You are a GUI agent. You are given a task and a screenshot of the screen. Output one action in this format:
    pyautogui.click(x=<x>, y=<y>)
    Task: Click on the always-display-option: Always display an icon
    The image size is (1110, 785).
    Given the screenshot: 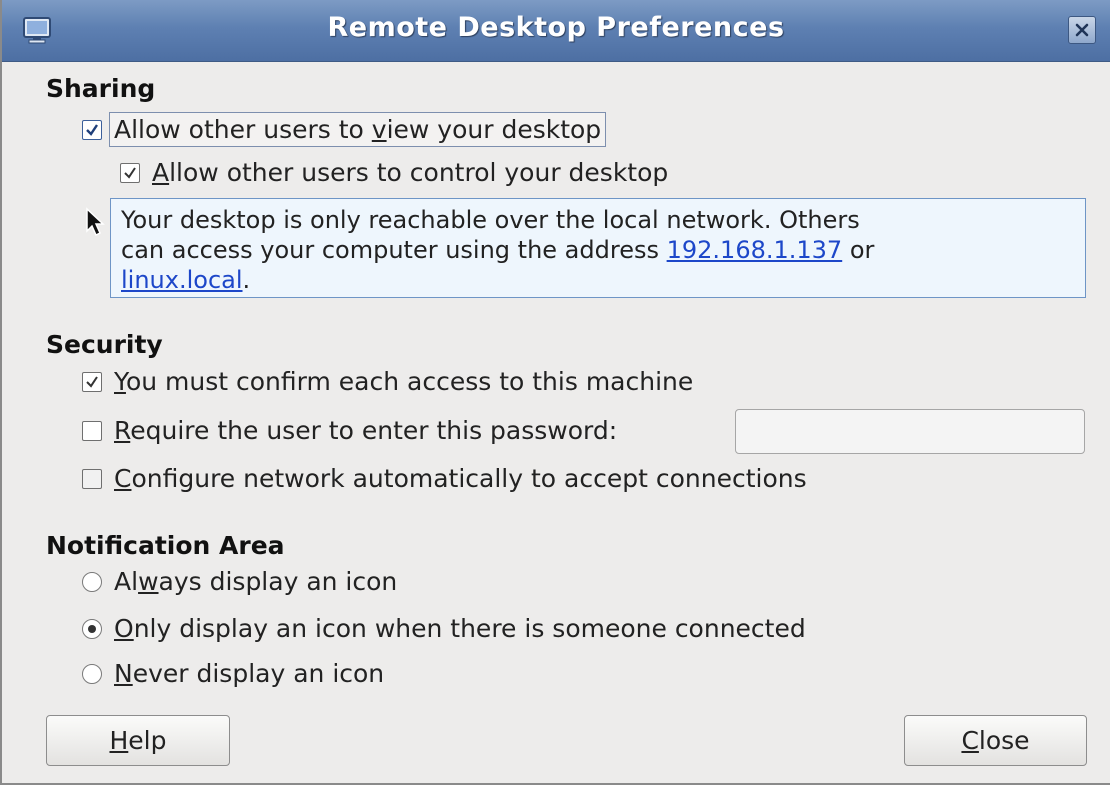 What is the action you would take?
    pyautogui.click(x=239, y=581)
    